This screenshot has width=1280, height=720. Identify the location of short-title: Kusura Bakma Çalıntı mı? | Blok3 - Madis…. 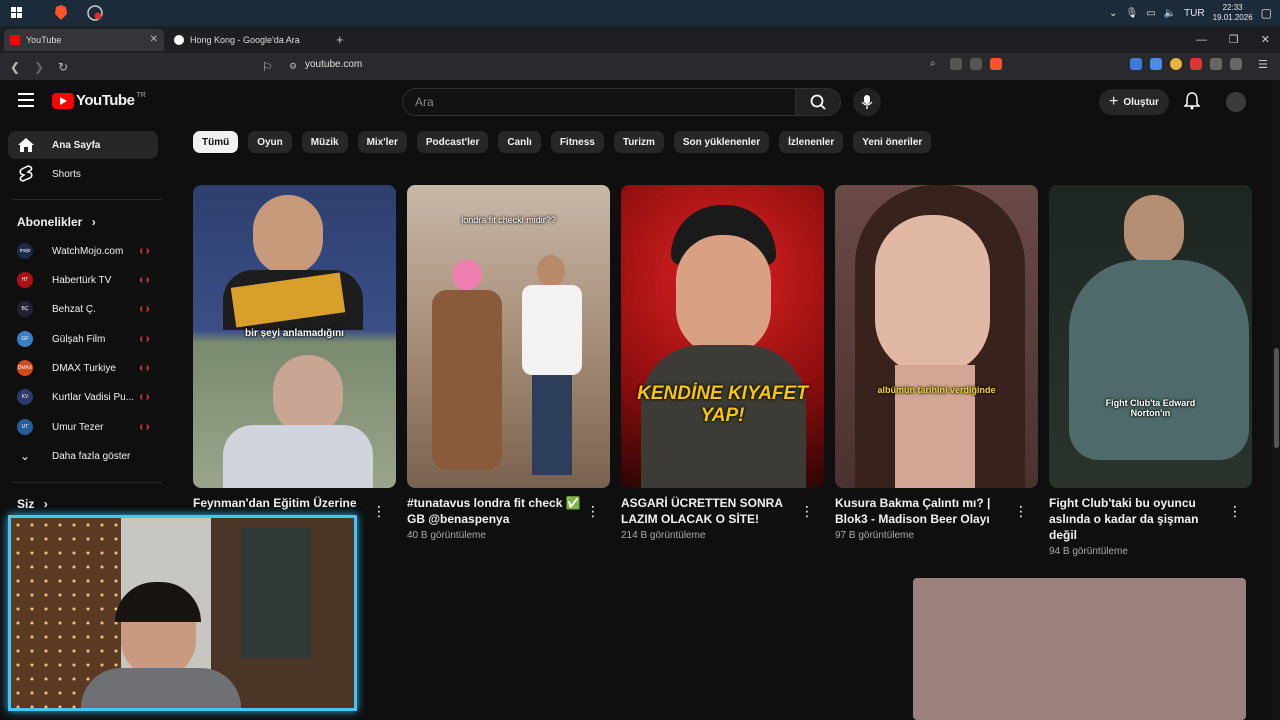
(925, 511).